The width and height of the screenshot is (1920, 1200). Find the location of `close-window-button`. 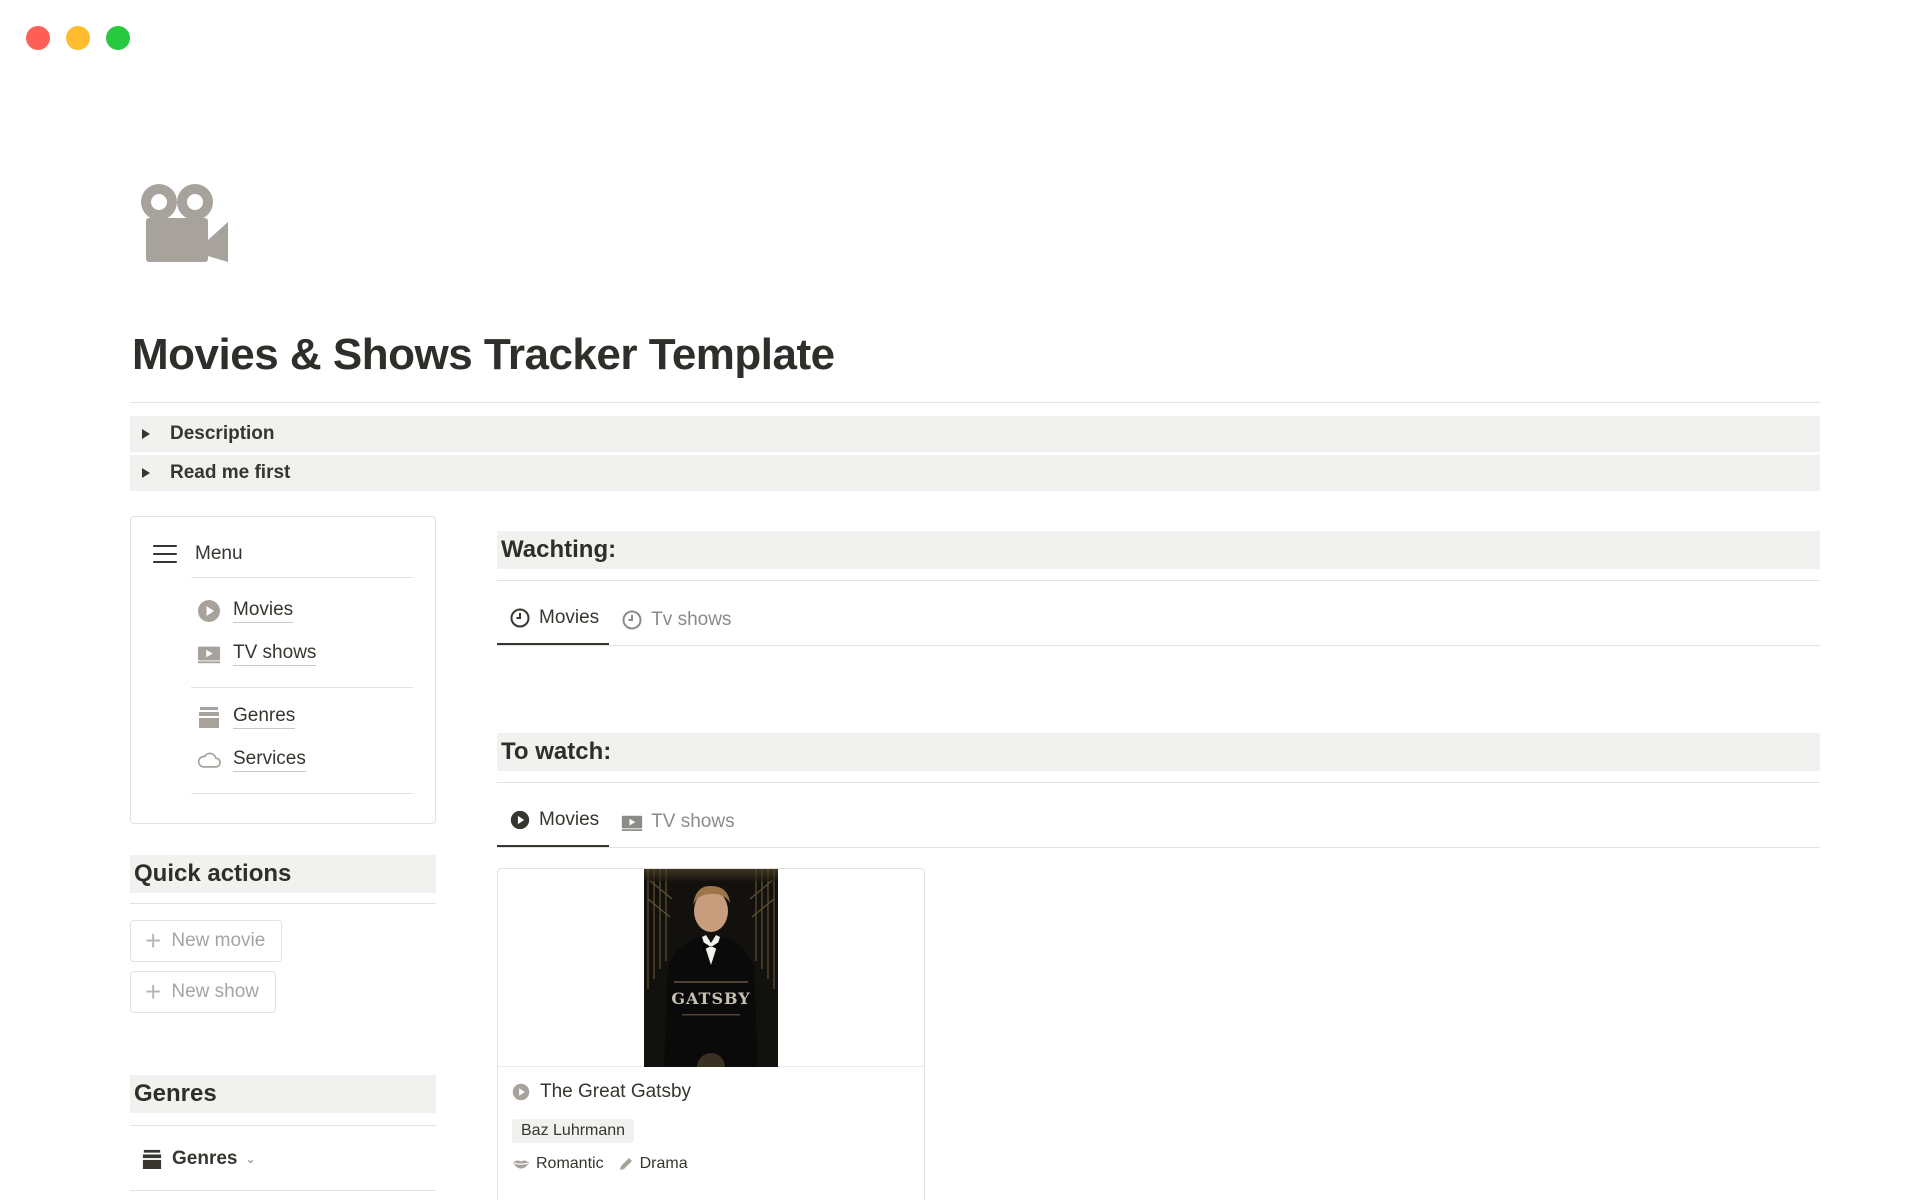

close-window-button is located at coordinates (38, 38).